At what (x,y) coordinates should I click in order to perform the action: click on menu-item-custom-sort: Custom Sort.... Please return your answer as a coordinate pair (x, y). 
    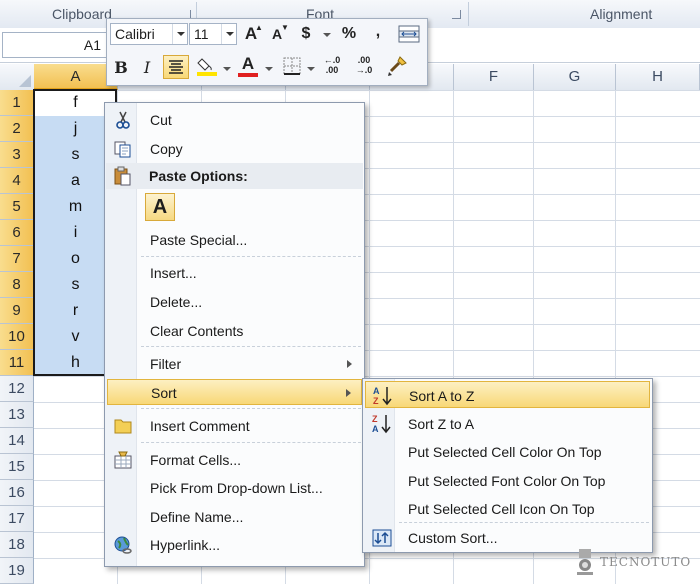
    Looking at the image, I should click on (507, 537).